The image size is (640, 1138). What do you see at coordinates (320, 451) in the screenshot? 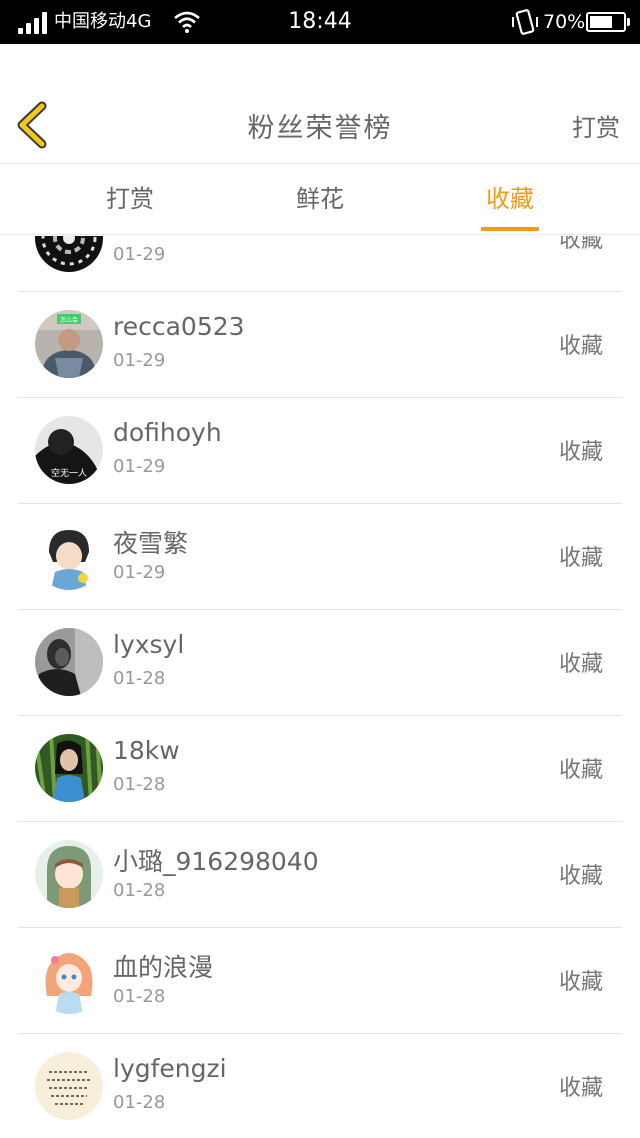
I see `list-item: 空无一人 dofihoyh 01-29 收藏` at bounding box center [320, 451].